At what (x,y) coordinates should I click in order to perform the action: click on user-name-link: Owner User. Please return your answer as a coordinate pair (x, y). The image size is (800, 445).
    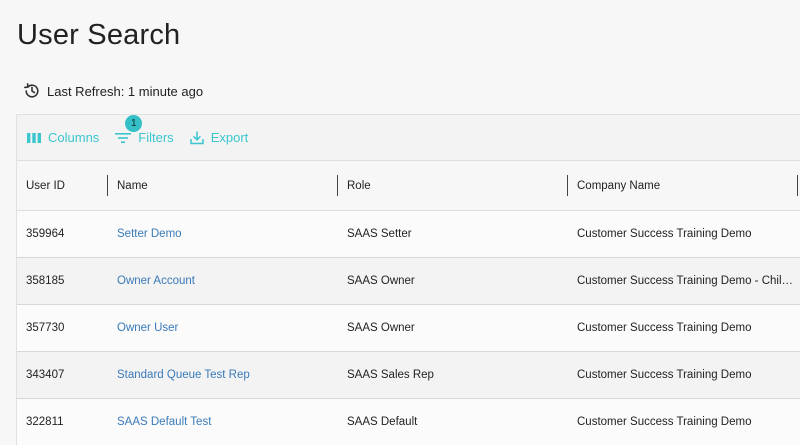
    Looking at the image, I should click on (223, 328).